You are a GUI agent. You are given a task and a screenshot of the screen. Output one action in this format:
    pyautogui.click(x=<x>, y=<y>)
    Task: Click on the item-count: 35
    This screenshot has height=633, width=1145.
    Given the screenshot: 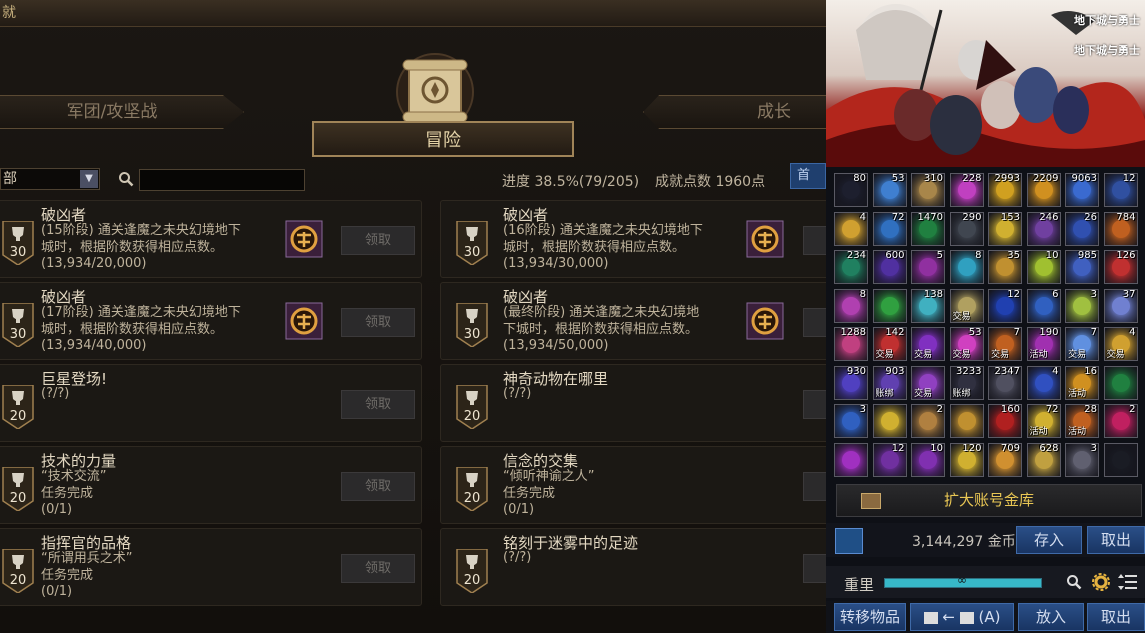 What is the action you would take?
    pyautogui.click(x=1013, y=255)
    